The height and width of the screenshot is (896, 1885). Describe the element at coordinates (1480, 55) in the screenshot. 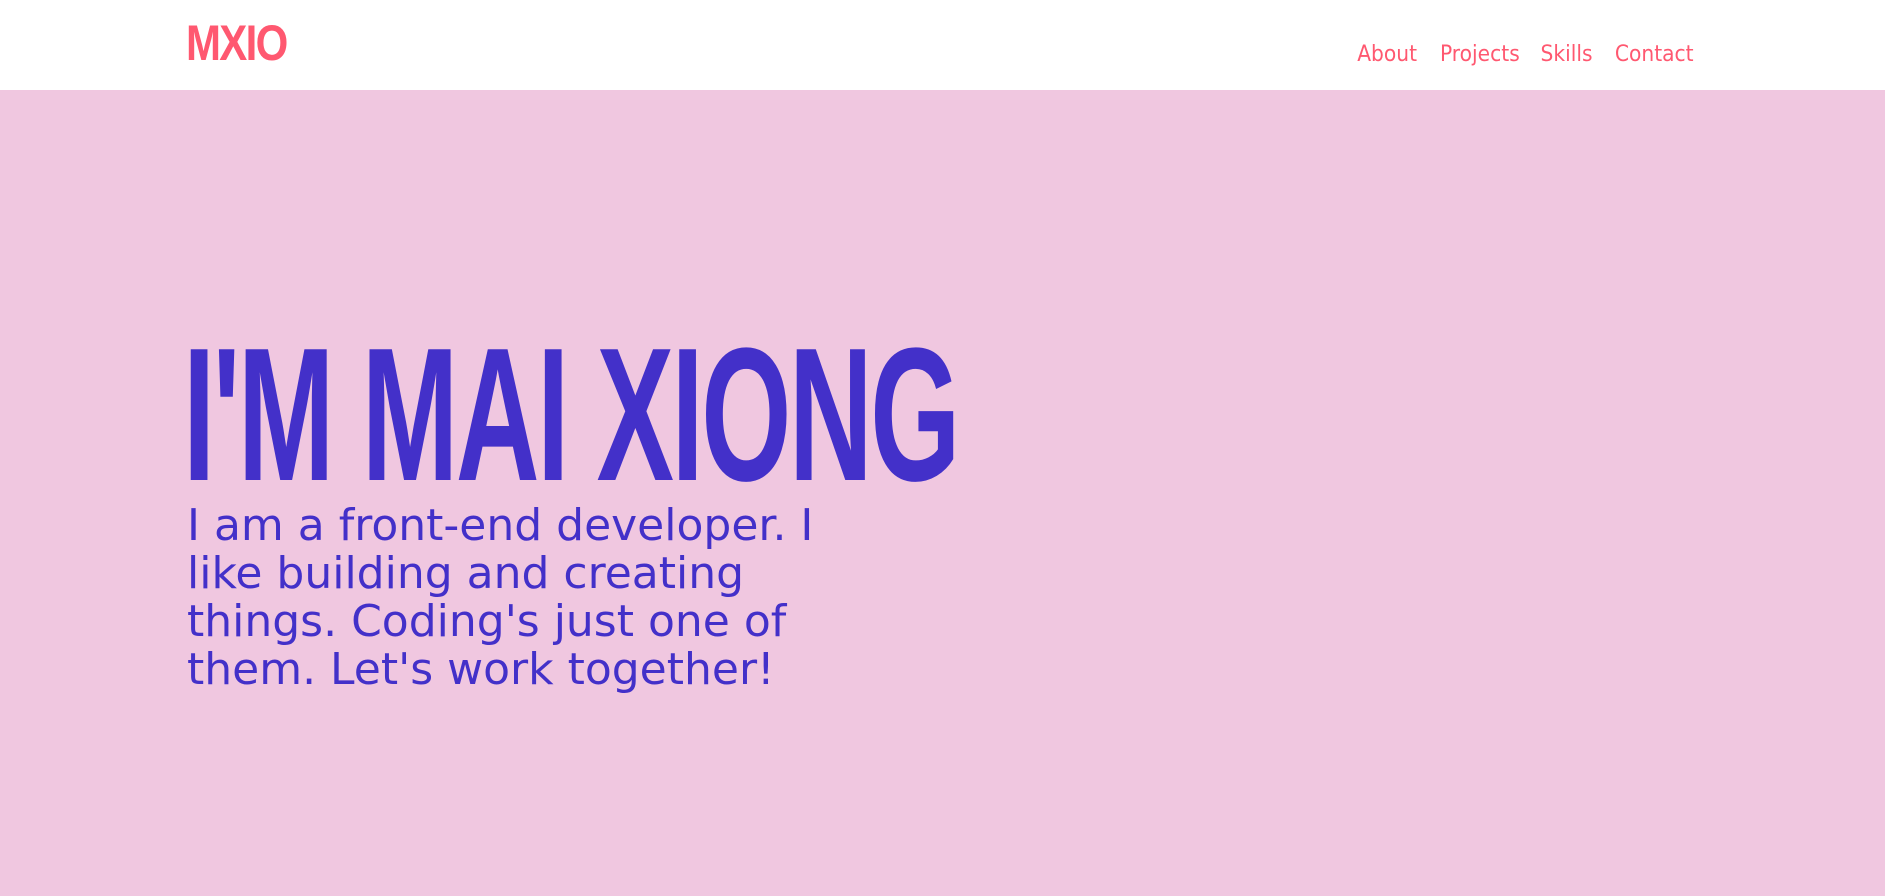

I see `nav-link-projects: Projects` at that location.